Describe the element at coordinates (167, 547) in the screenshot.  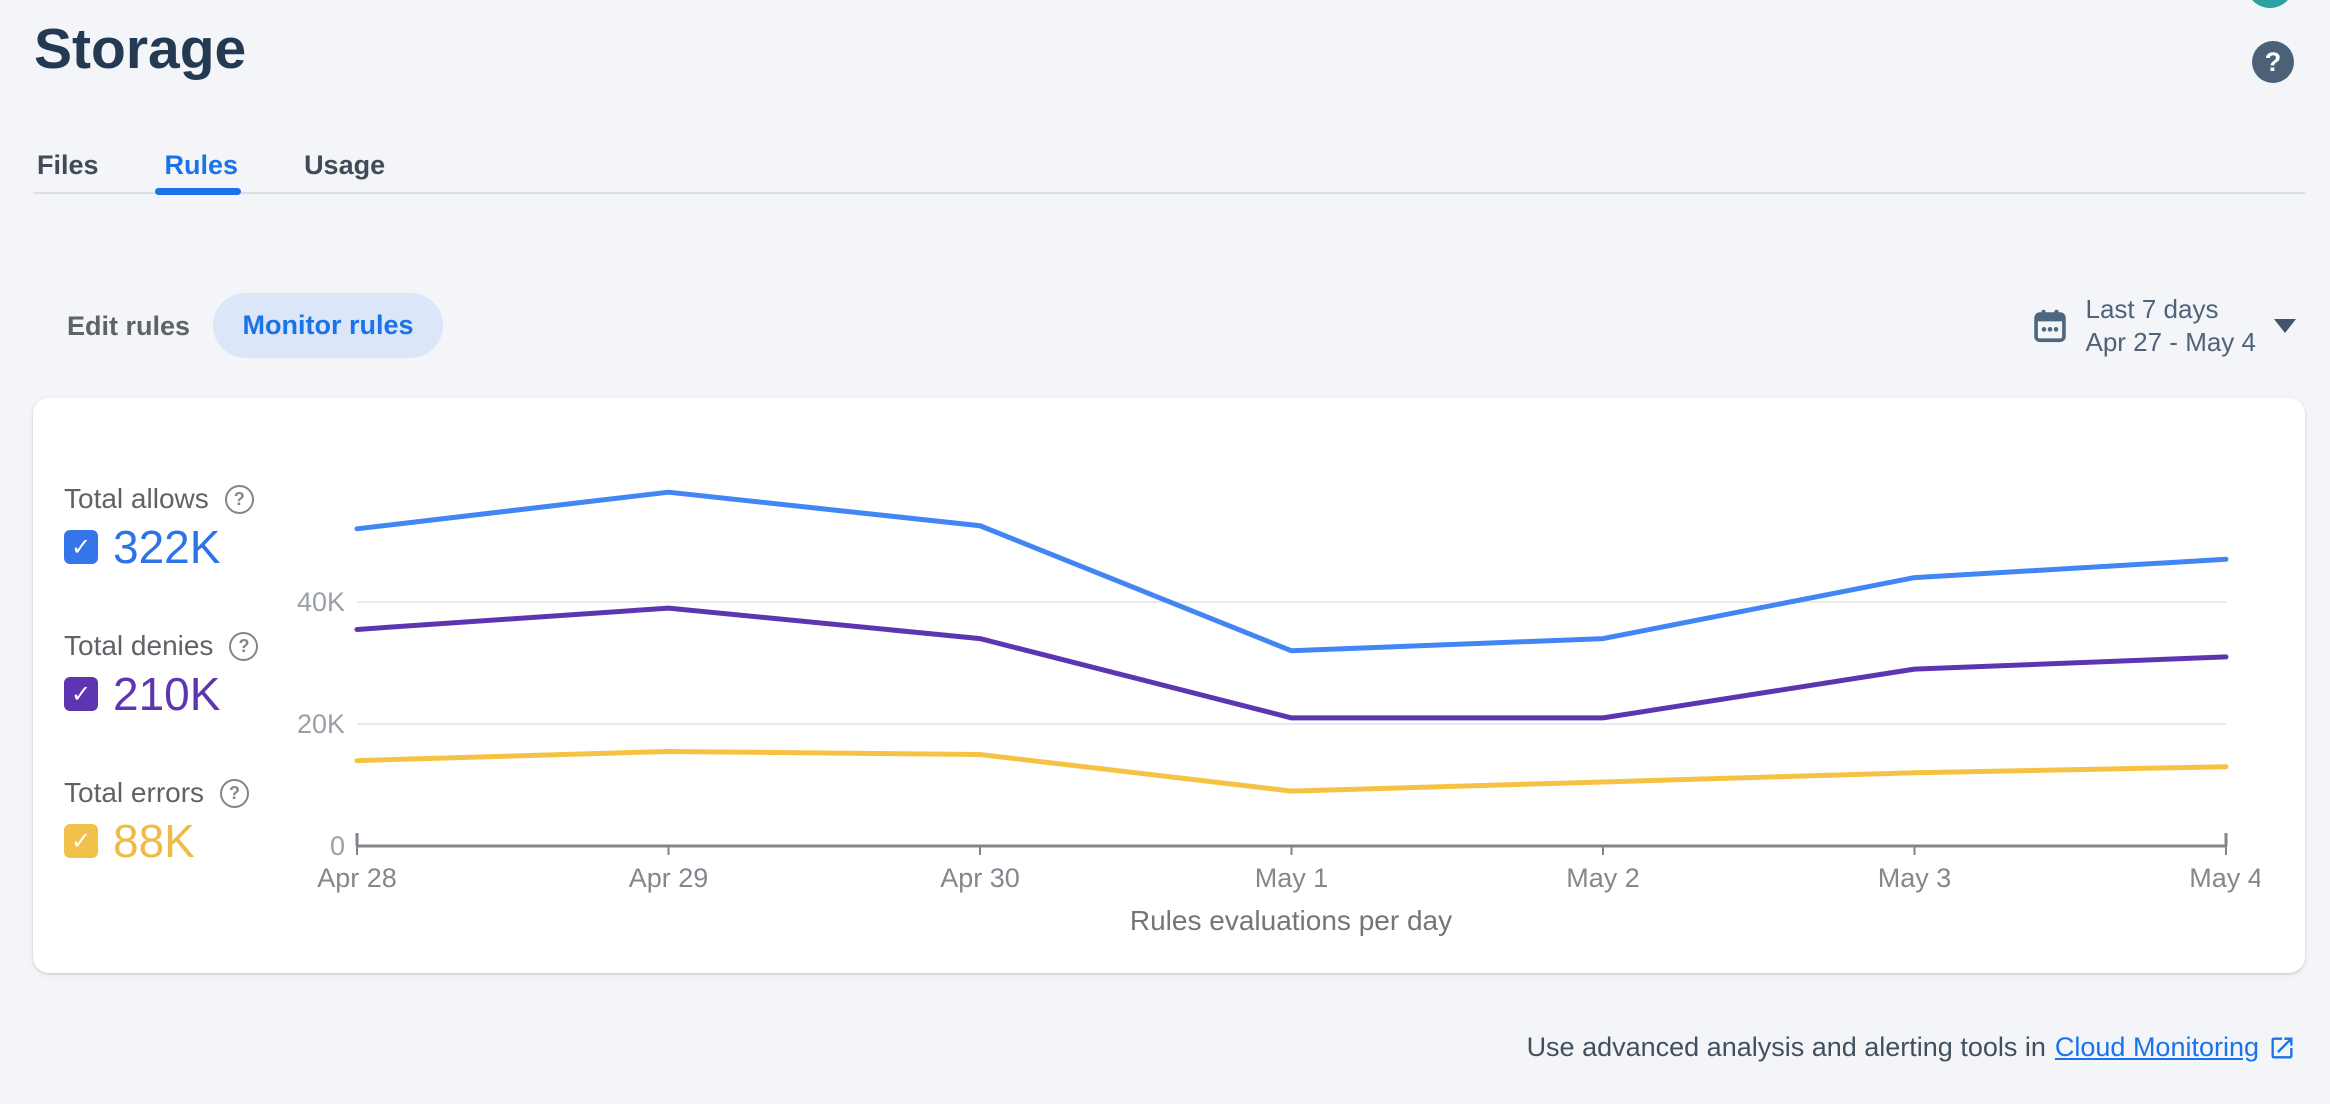
I see `legend-value: 322K` at that location.